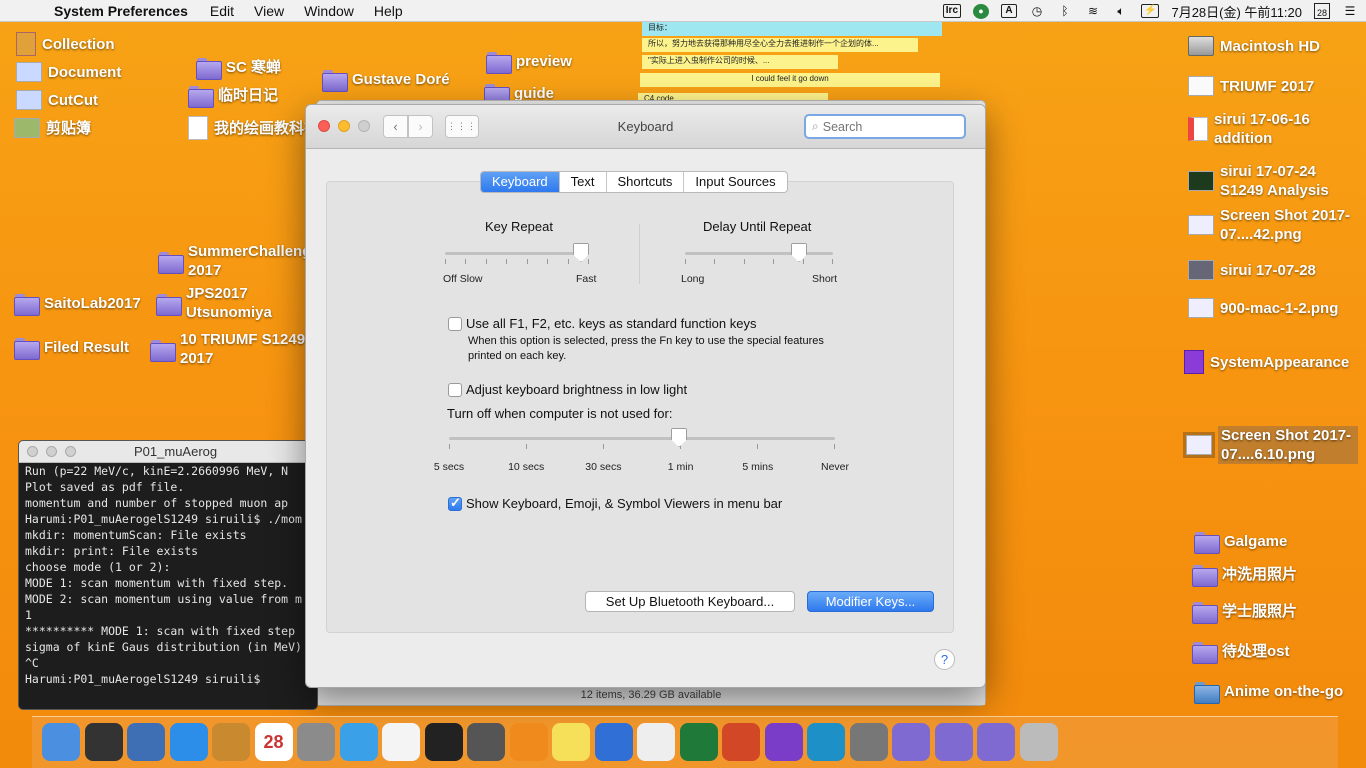  I want to click on dock-x11-icon, so click(656, 742).